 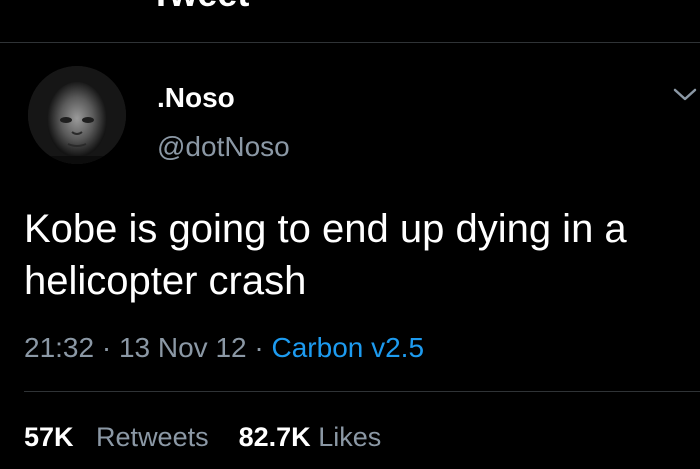 I want to click on avatar, so click(x=77, y=115).